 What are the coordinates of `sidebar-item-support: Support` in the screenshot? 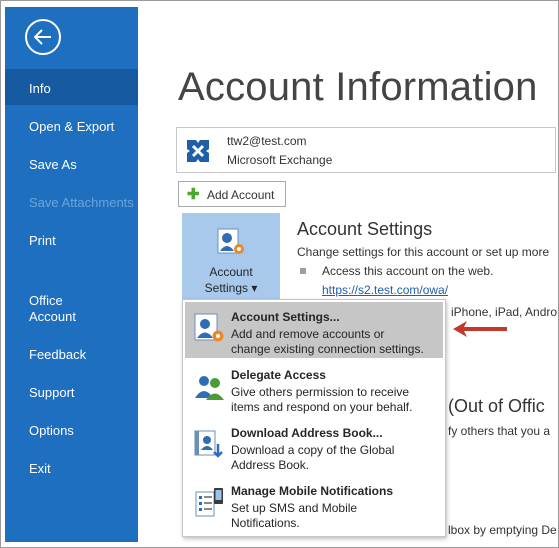 It's located at (71, 393).